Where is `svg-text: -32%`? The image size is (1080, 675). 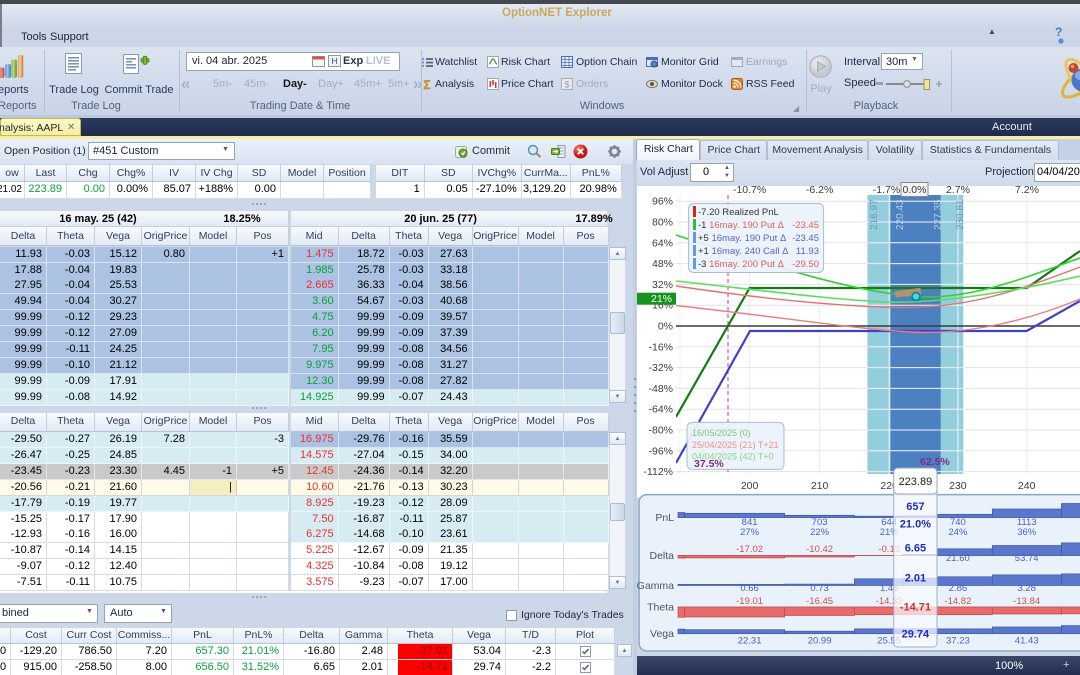
svg-text: -32% is located at coordinates (660, 368).